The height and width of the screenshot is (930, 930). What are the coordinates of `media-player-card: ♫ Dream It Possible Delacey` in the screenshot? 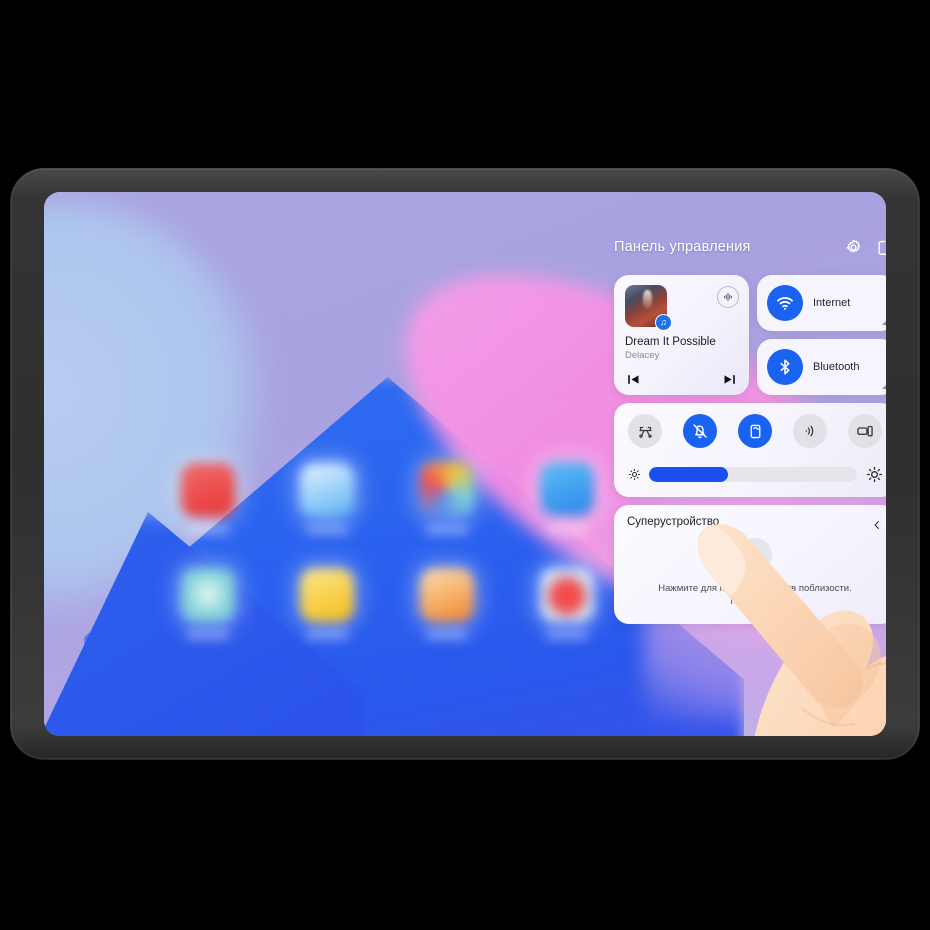 It's located at (681, 335).